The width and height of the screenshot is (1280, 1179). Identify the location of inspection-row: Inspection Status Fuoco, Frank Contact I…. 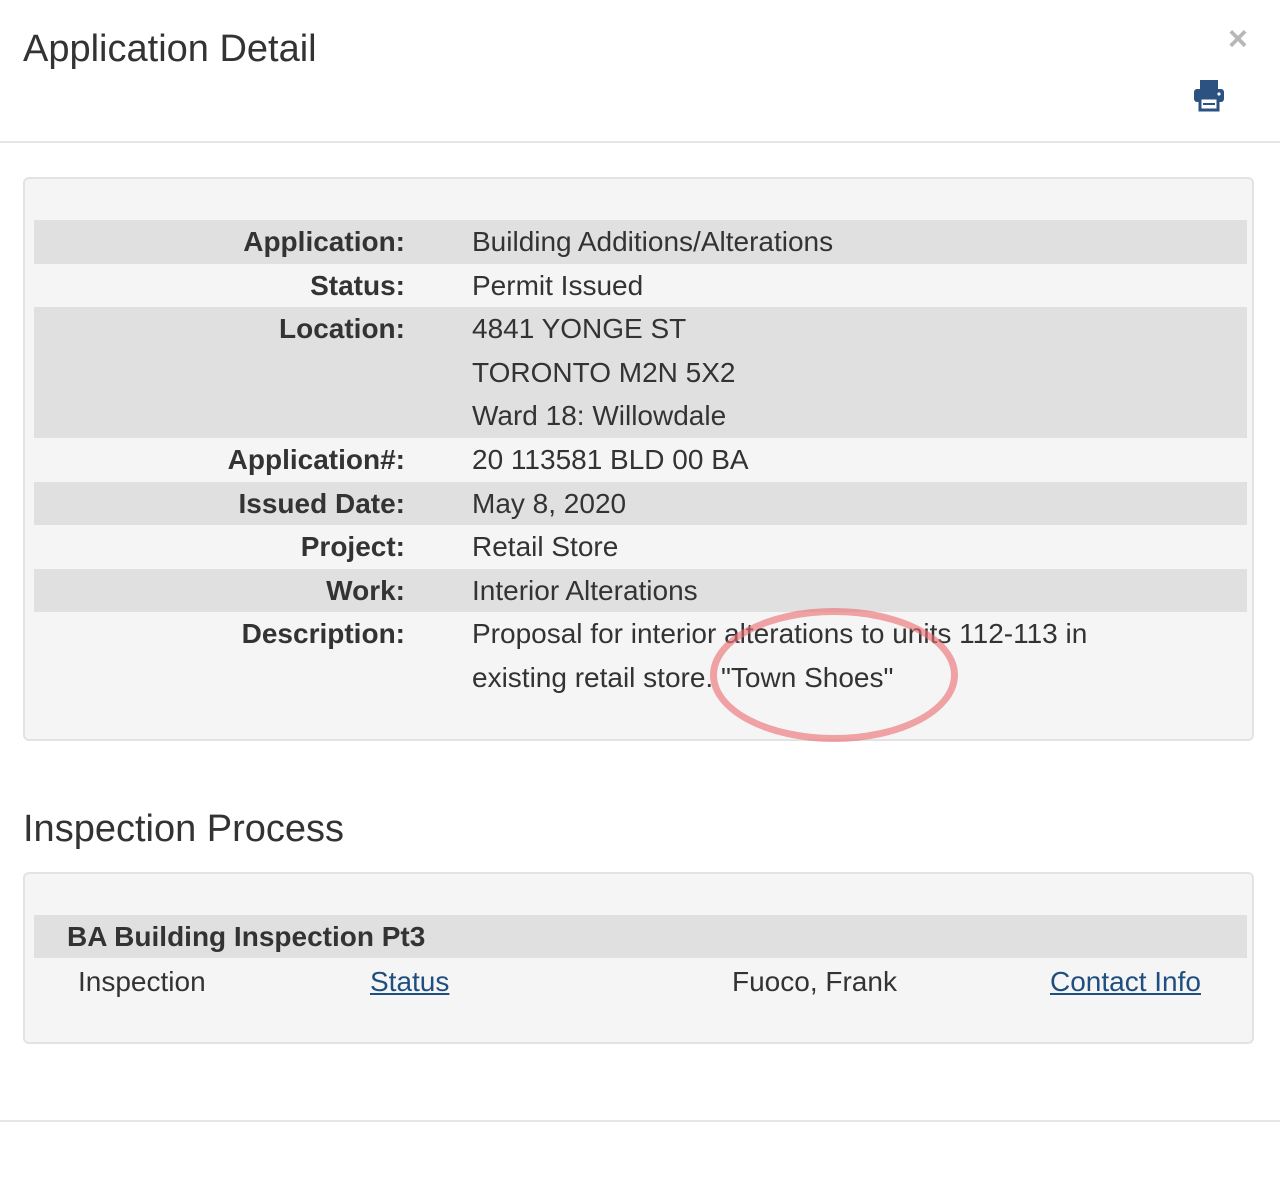
(640, 981).